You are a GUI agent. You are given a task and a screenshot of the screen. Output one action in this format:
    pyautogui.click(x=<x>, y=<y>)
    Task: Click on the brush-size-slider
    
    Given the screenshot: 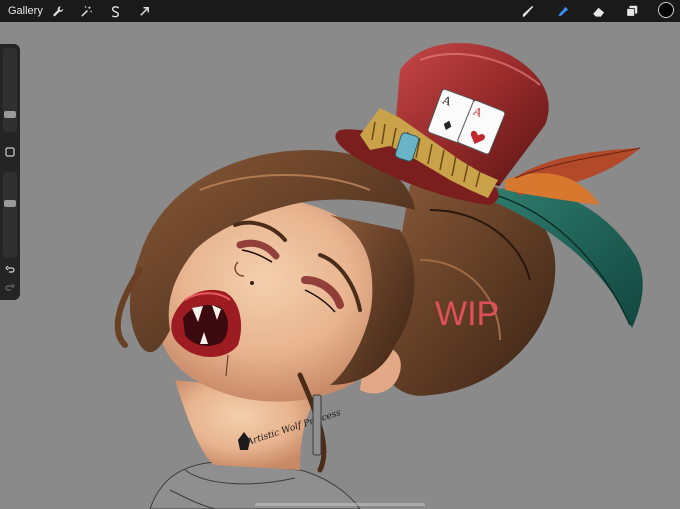 What is the action you would take?
    pyautogui.click(x=10, y=90)
    